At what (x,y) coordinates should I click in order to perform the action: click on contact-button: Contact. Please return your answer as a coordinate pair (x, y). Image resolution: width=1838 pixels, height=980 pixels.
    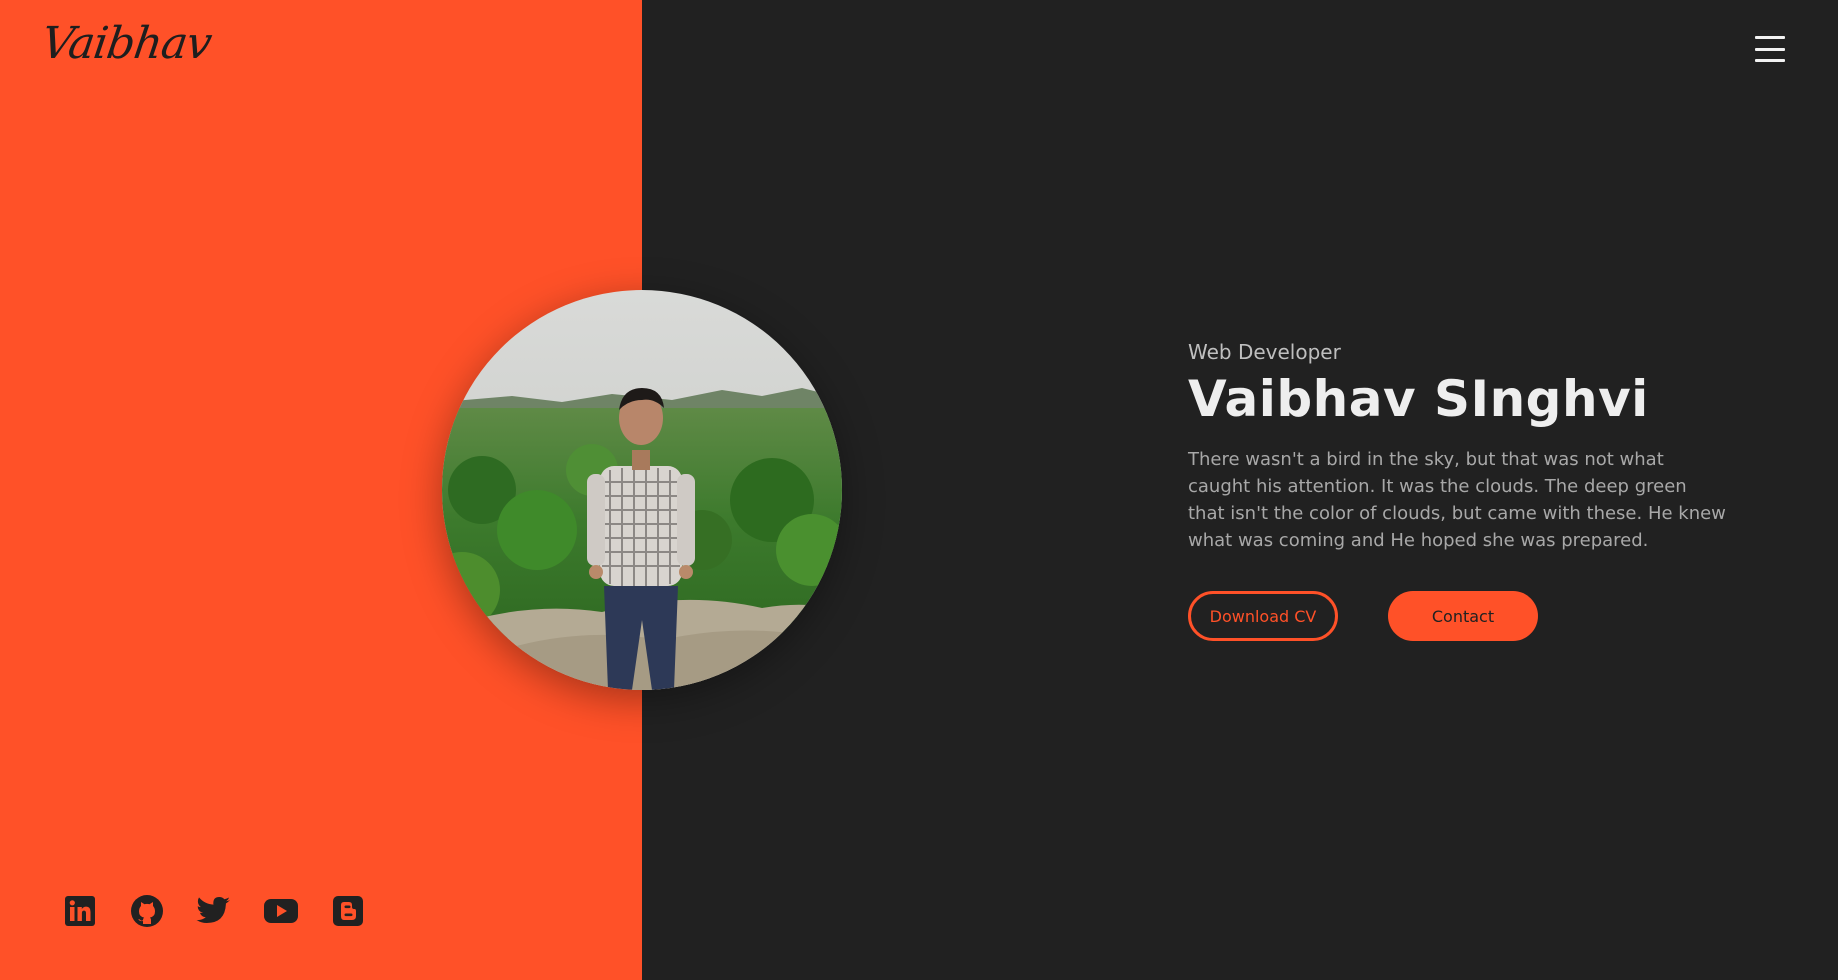
    Looking at the image, I should click on (1463, 616).